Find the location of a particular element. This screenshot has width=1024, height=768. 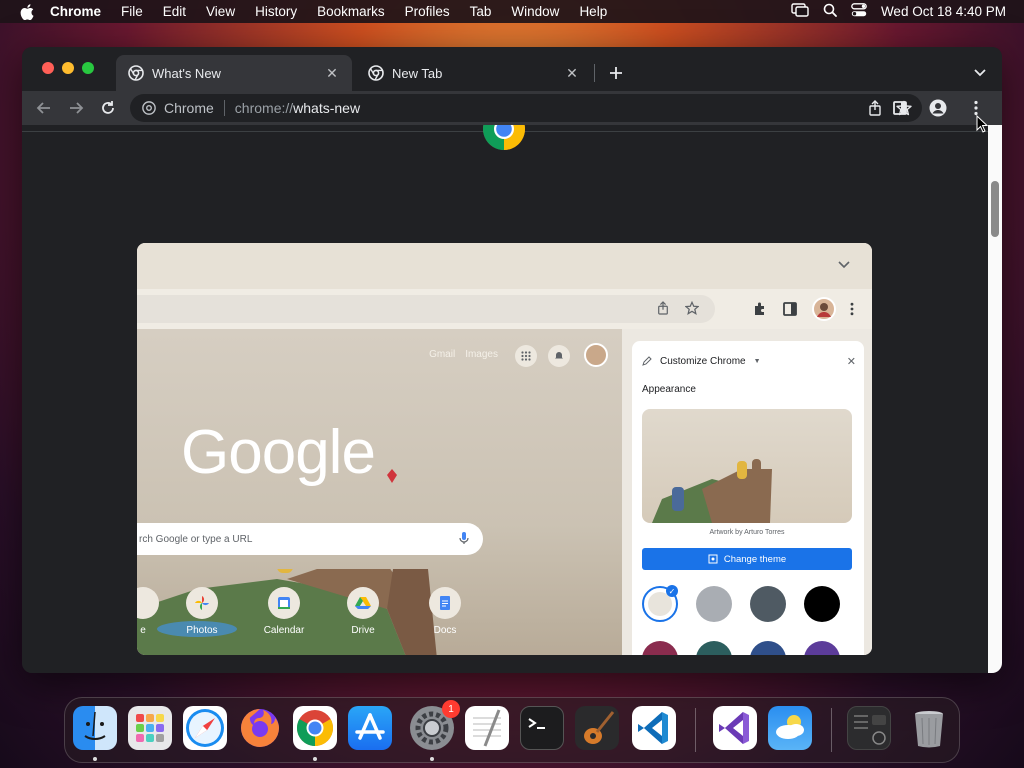

trash-icon is located at coordinates (929, 728).